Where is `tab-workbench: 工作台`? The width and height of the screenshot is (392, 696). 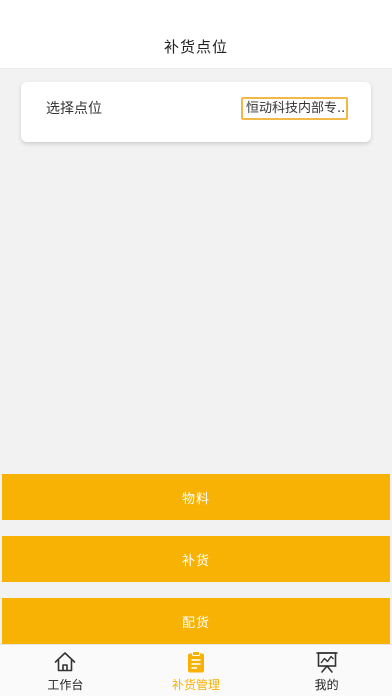 tab-workbench: 工作台 is located at coordinates (65, 670).